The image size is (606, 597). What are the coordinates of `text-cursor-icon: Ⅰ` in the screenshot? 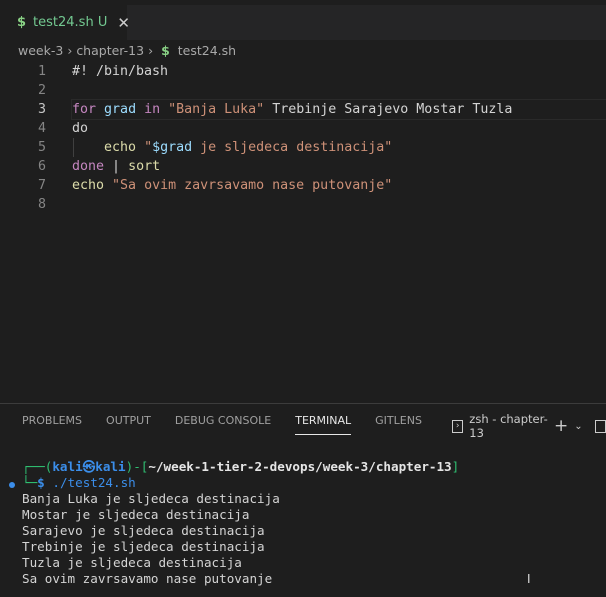 It's located at (529, 579).